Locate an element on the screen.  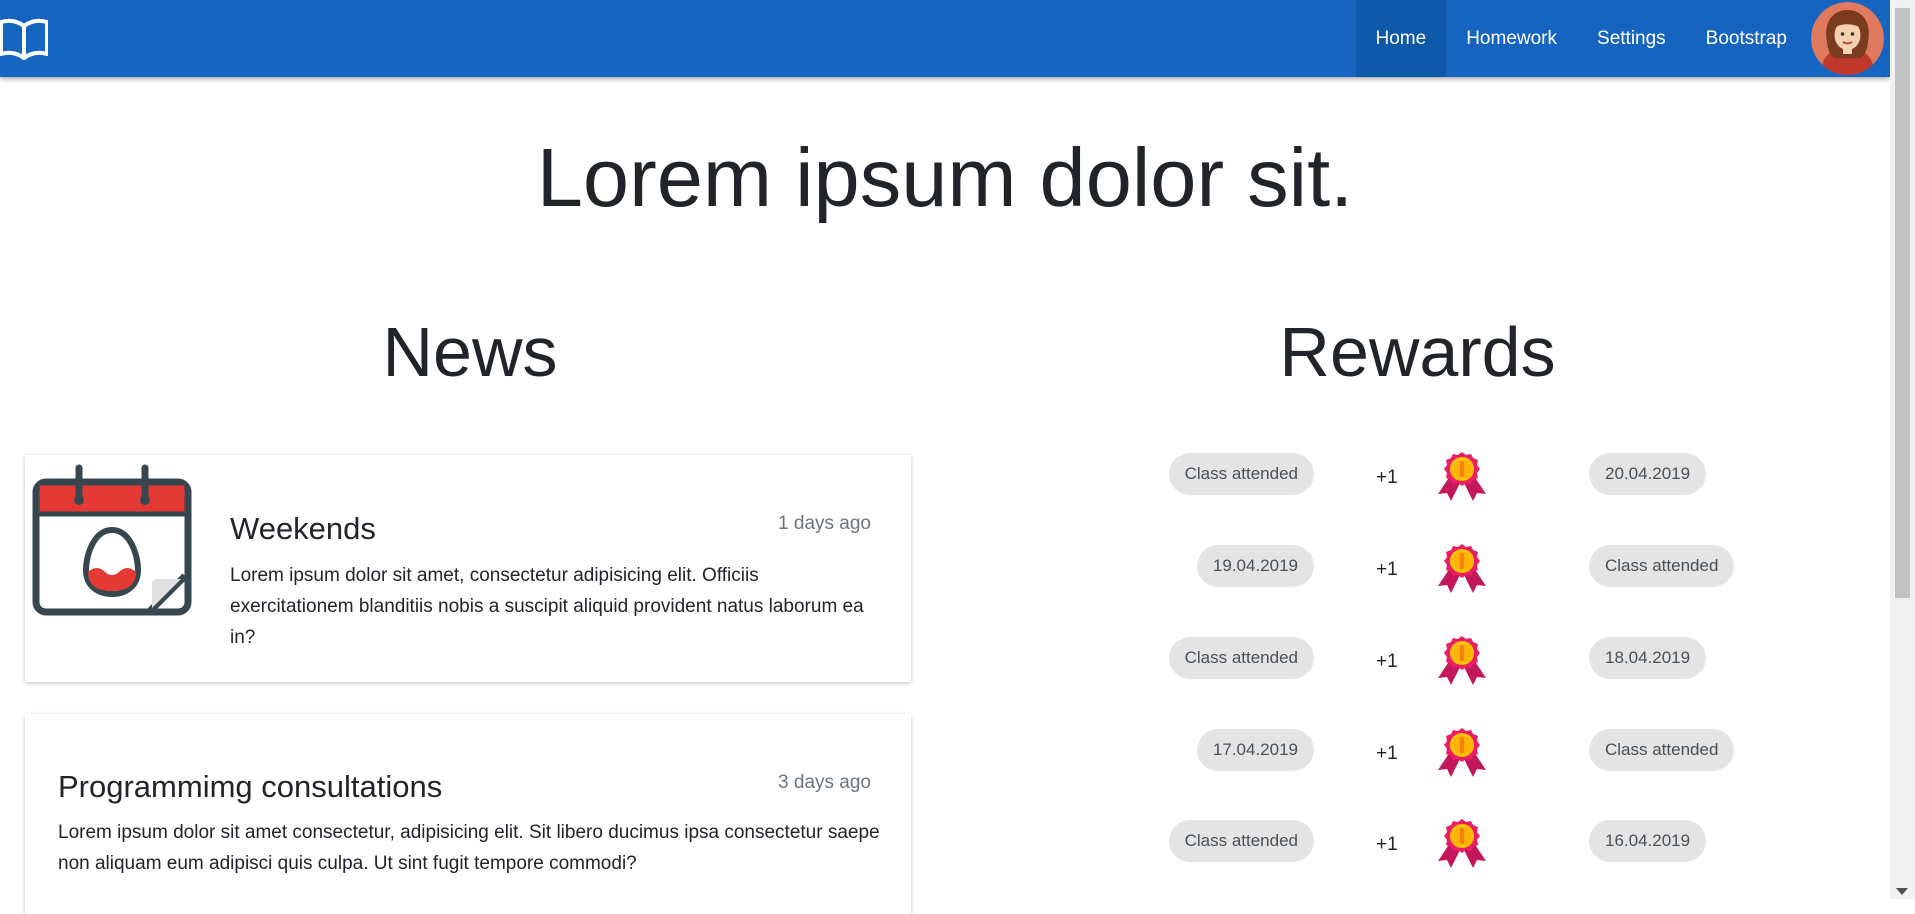
nav-item-settings: Settings is located at coordinates (1631, 38).